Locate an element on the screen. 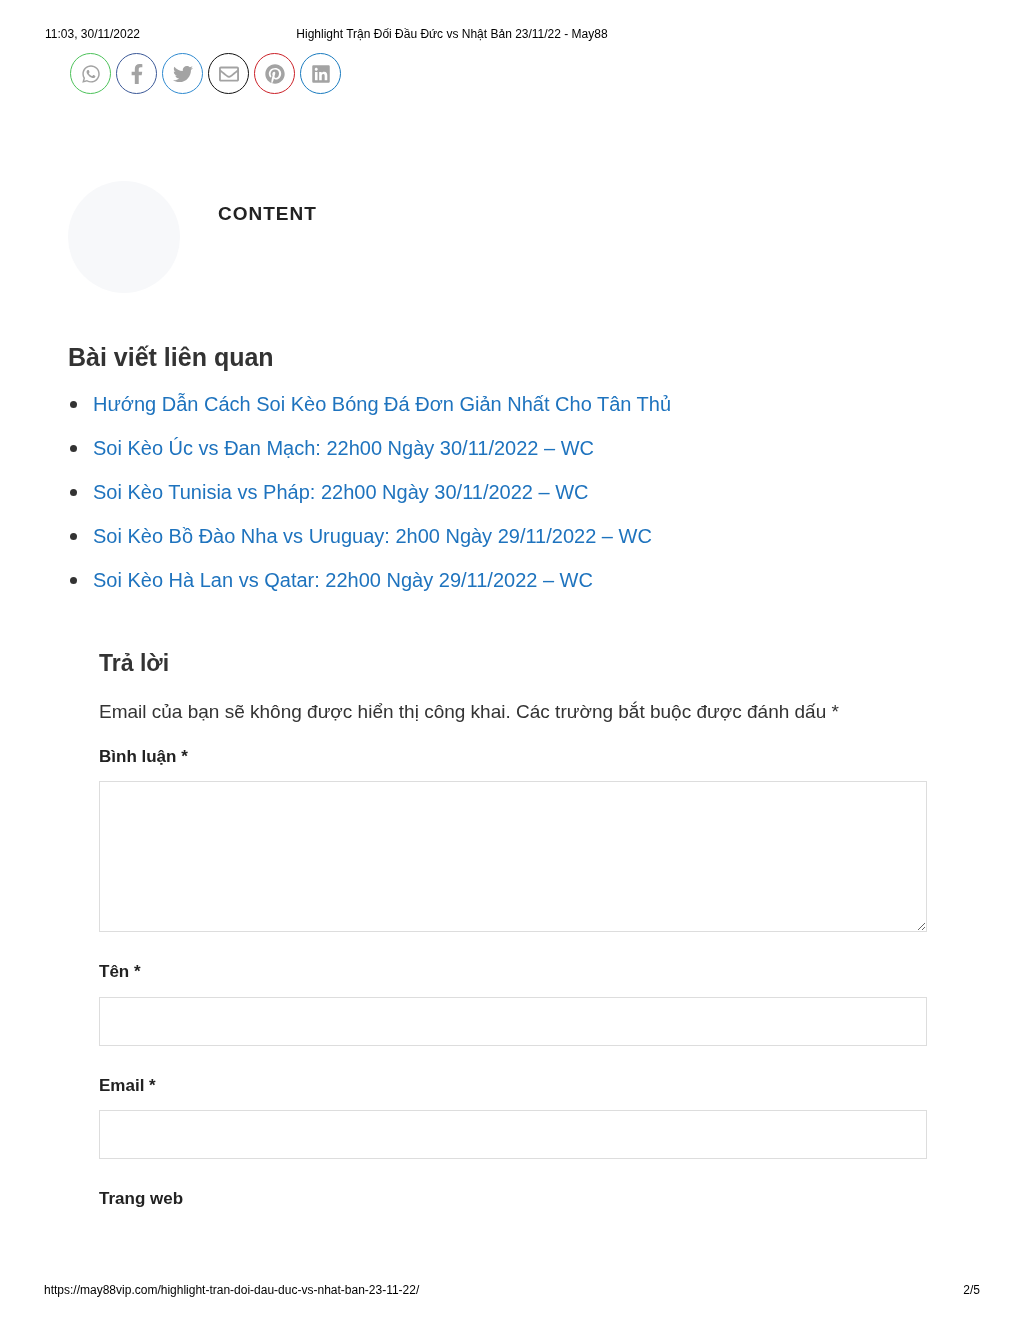  field-label: Trang web is located at coordinates (142, 1199).